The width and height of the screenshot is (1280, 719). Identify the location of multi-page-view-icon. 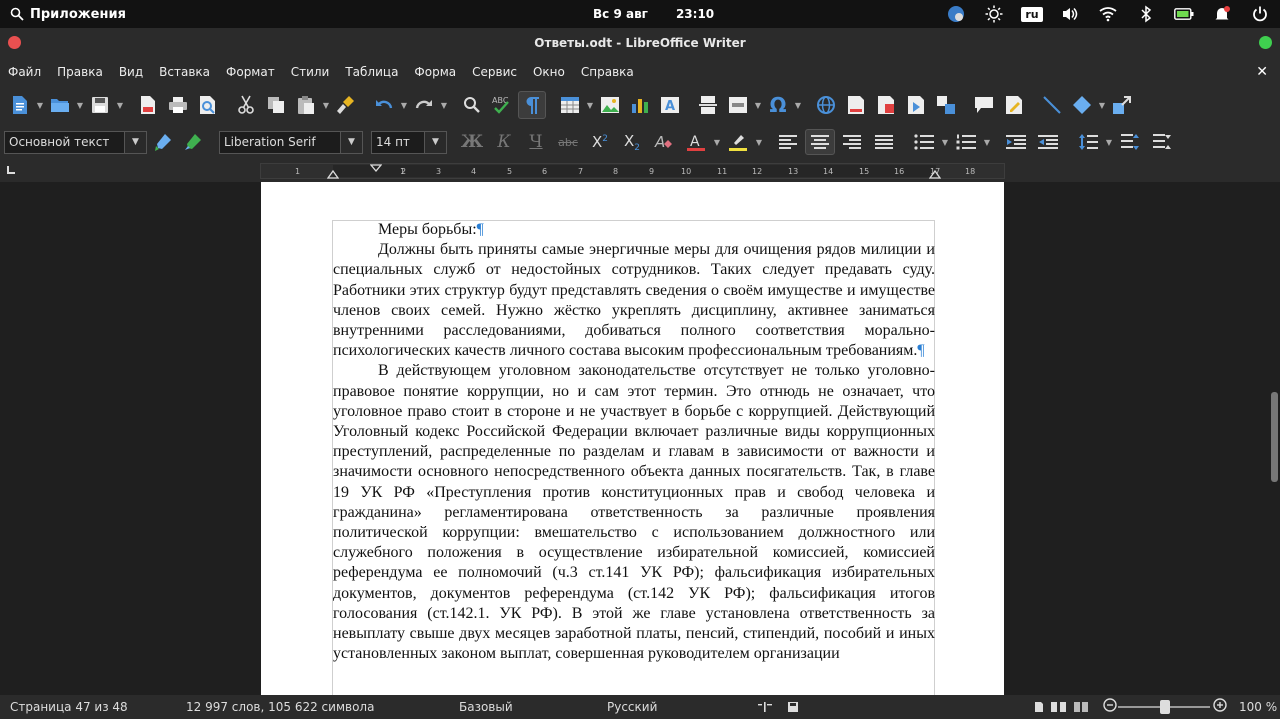
(1059, 708).